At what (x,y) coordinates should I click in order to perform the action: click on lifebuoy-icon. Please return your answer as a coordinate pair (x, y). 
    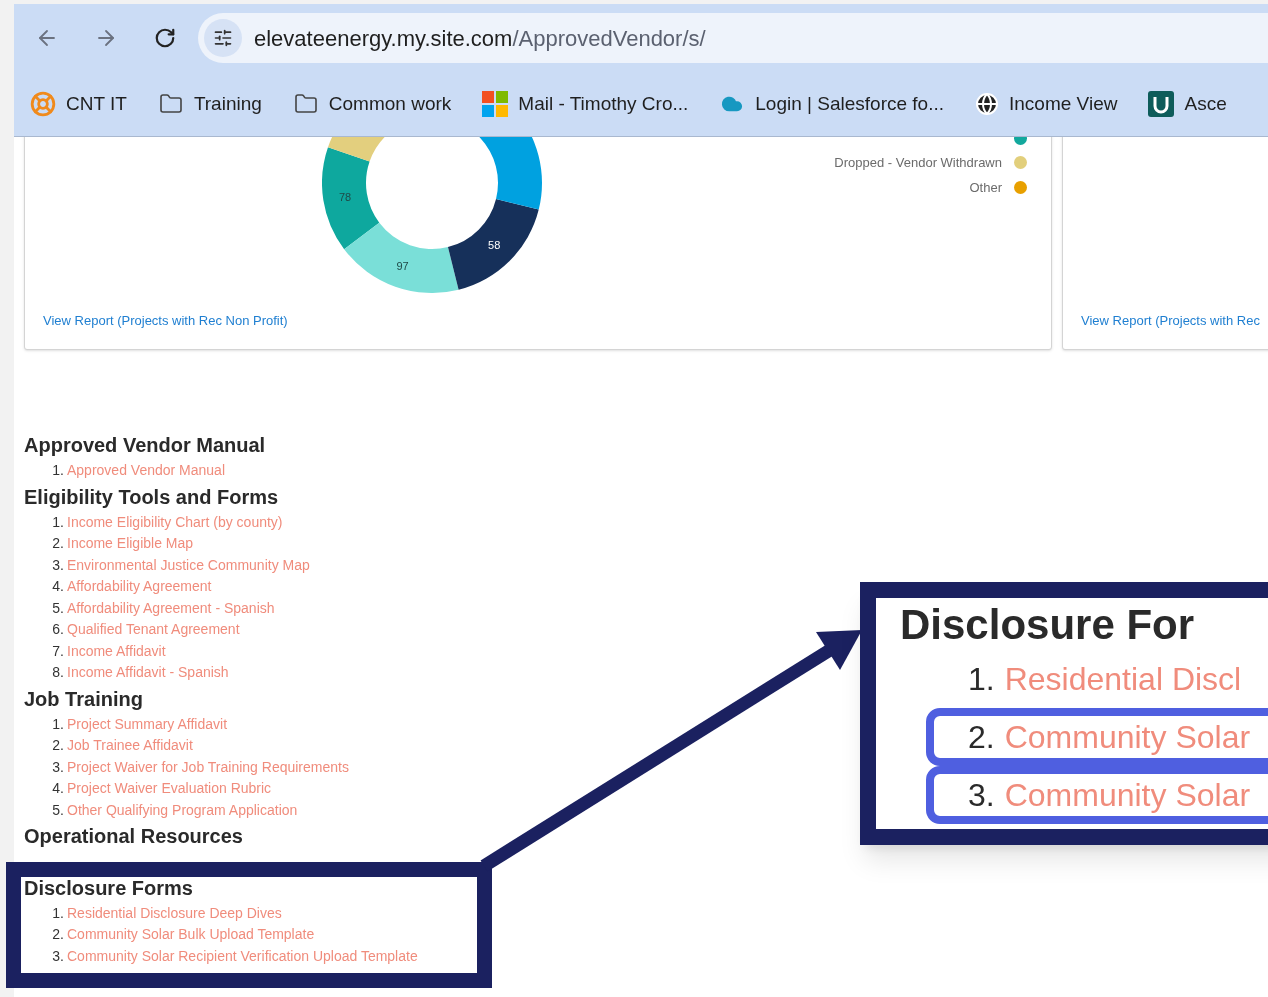
    Looking at the image, I should click on (43, 104).